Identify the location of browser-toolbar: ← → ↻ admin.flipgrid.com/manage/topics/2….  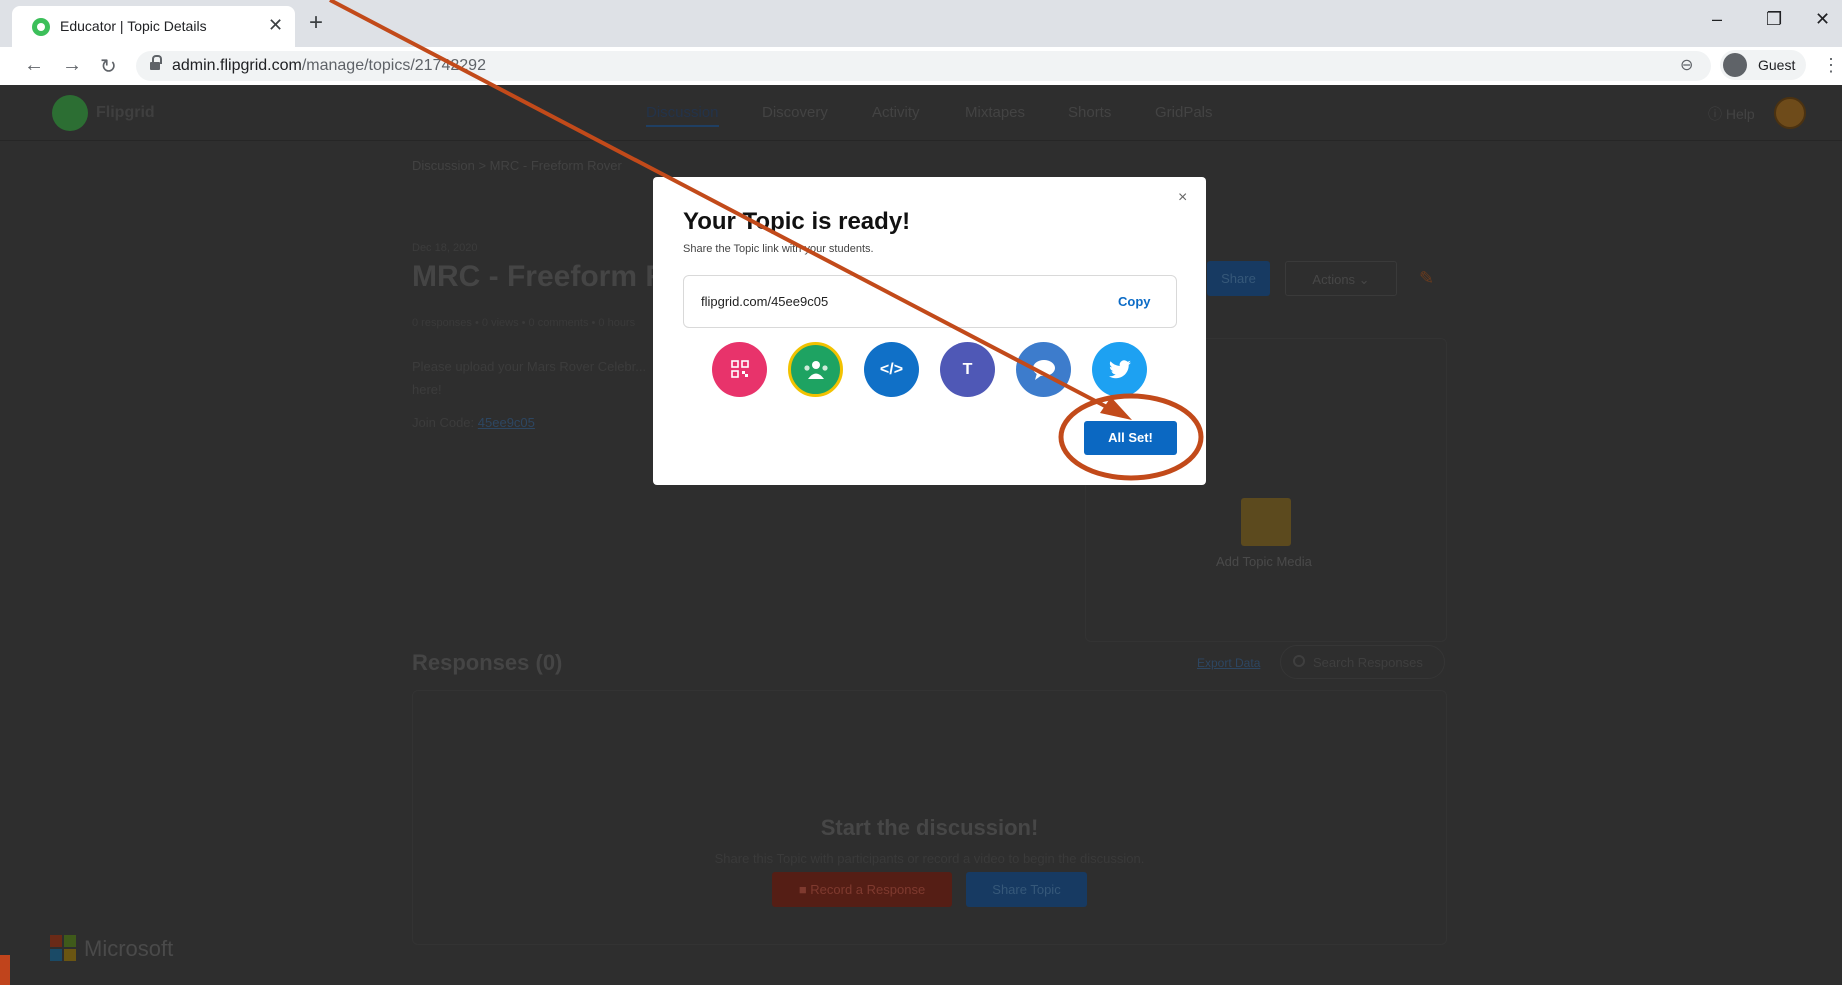
(921, 66).